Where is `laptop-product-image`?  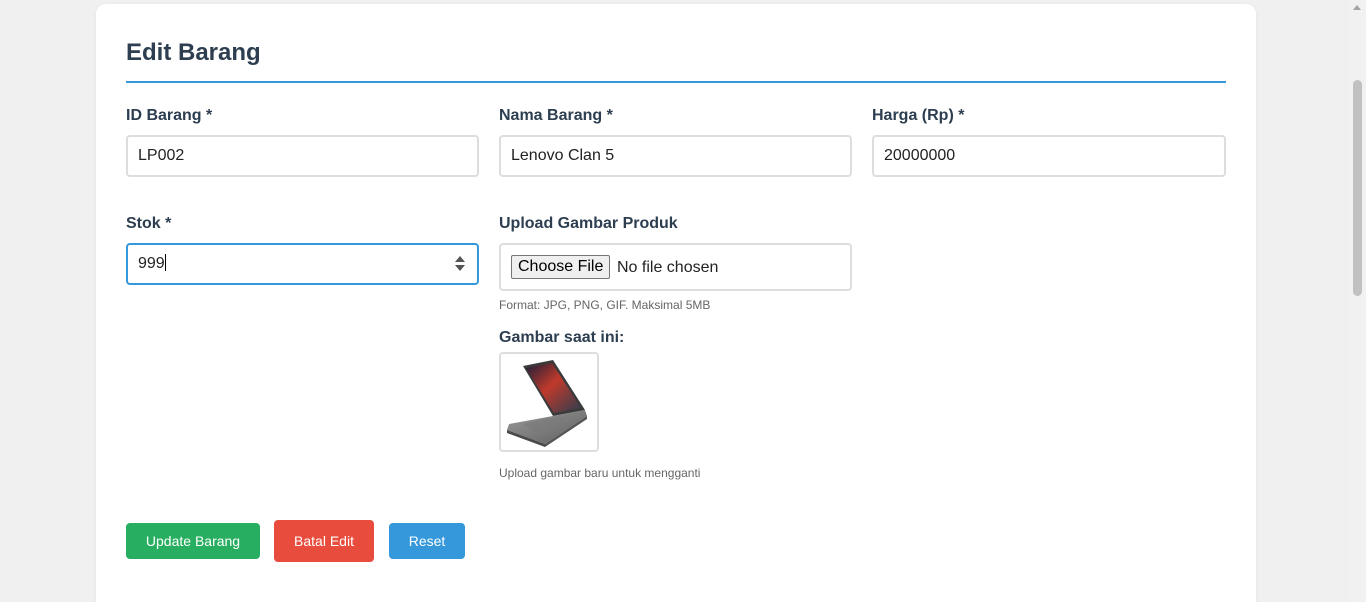
laptop-product-image is located at coordinates (547, 403).